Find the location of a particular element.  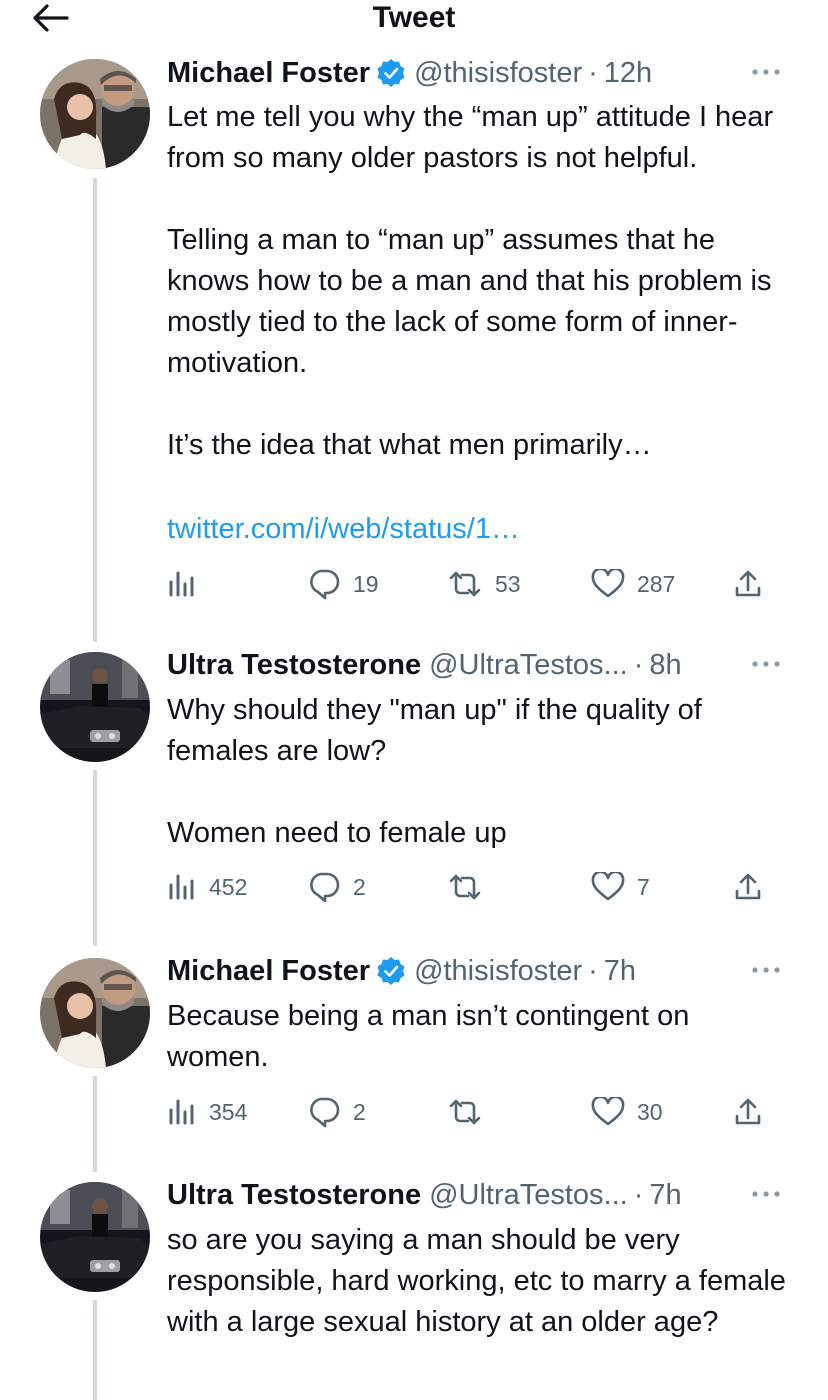

tweet-header: Ultra Testosterone @UltraTestos... · 8h is located at coordinates (477, 665).